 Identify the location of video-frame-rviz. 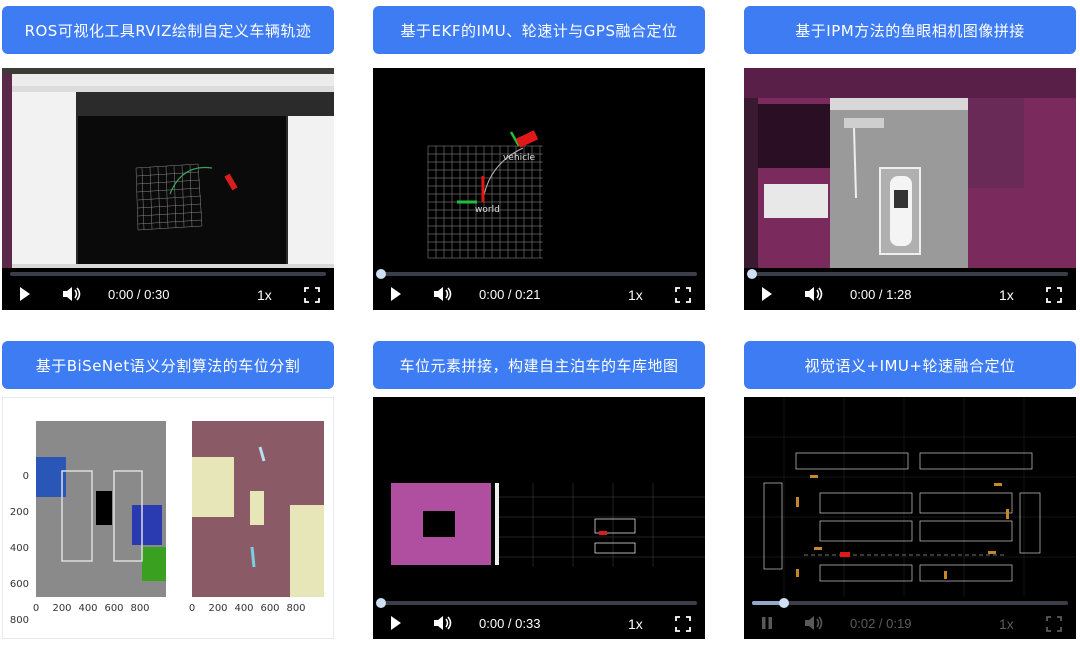
(168, 168).